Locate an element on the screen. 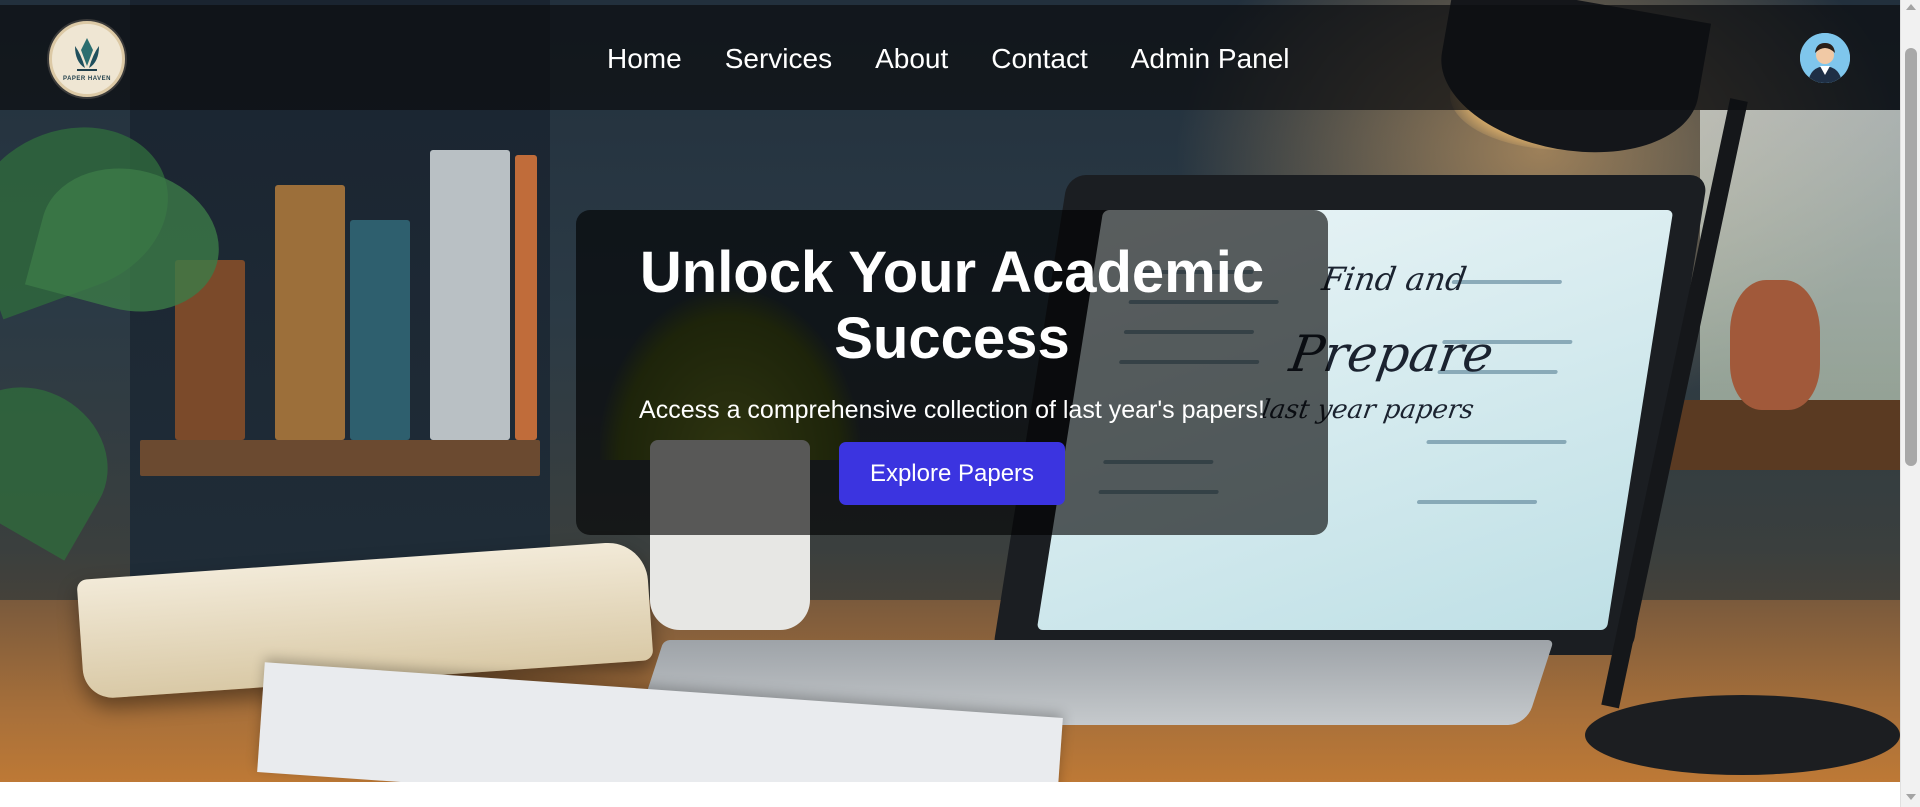  main-nav: Home Services About Contact Admin Panel is located at coordinates (948, 59).